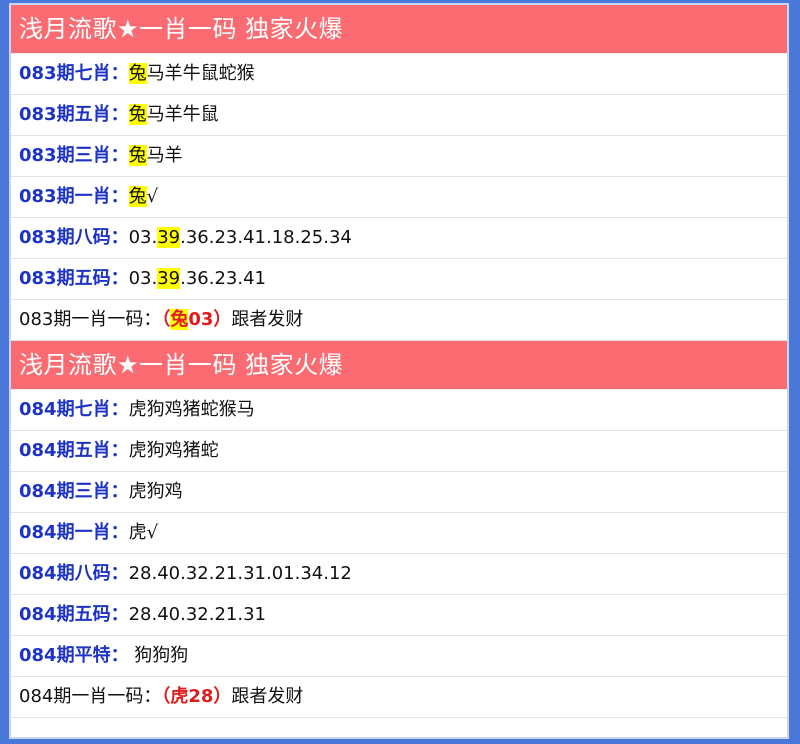 This screenshot has height=744, width=800. I want to click on row-value: 兔马羊, so click(155, 155).